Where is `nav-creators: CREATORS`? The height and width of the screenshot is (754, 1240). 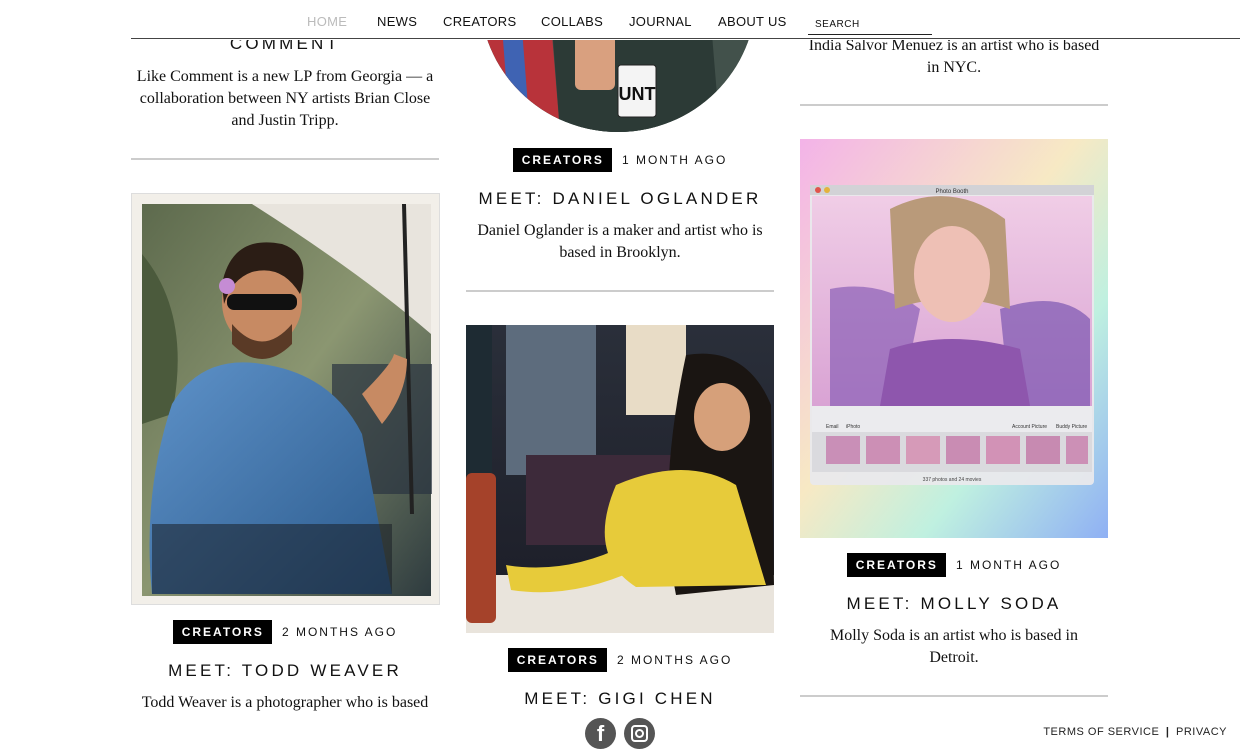
nav-creators: CREATORS is located at coordinates (479, 21).